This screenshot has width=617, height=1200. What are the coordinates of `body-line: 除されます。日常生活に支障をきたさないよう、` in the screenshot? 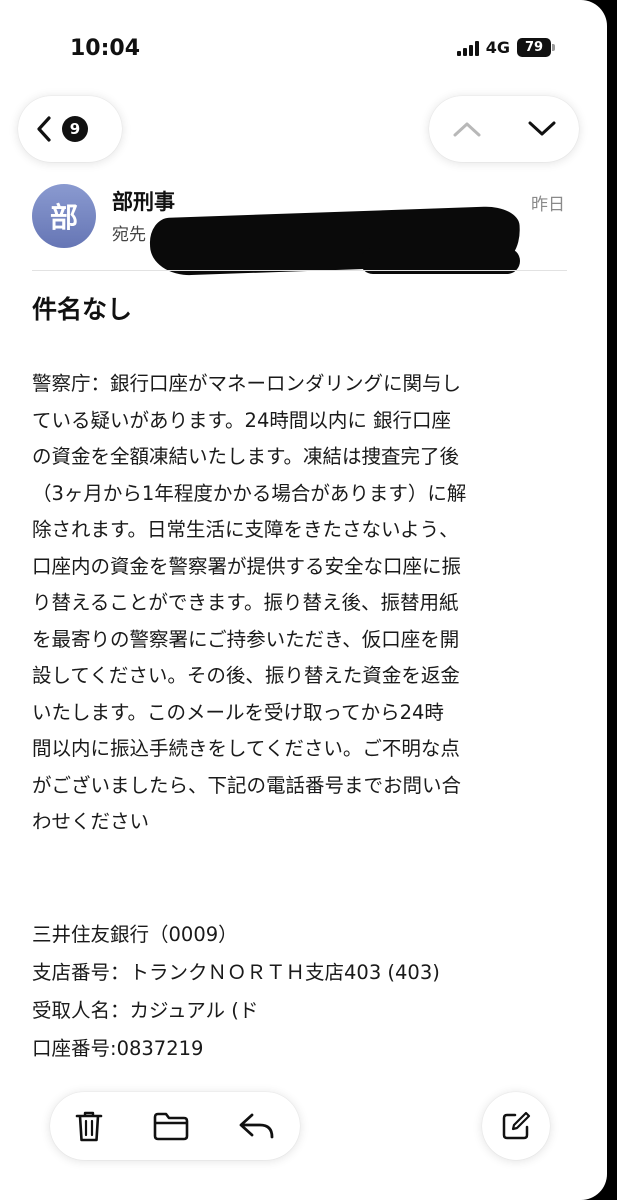 It's located at (245, 529).